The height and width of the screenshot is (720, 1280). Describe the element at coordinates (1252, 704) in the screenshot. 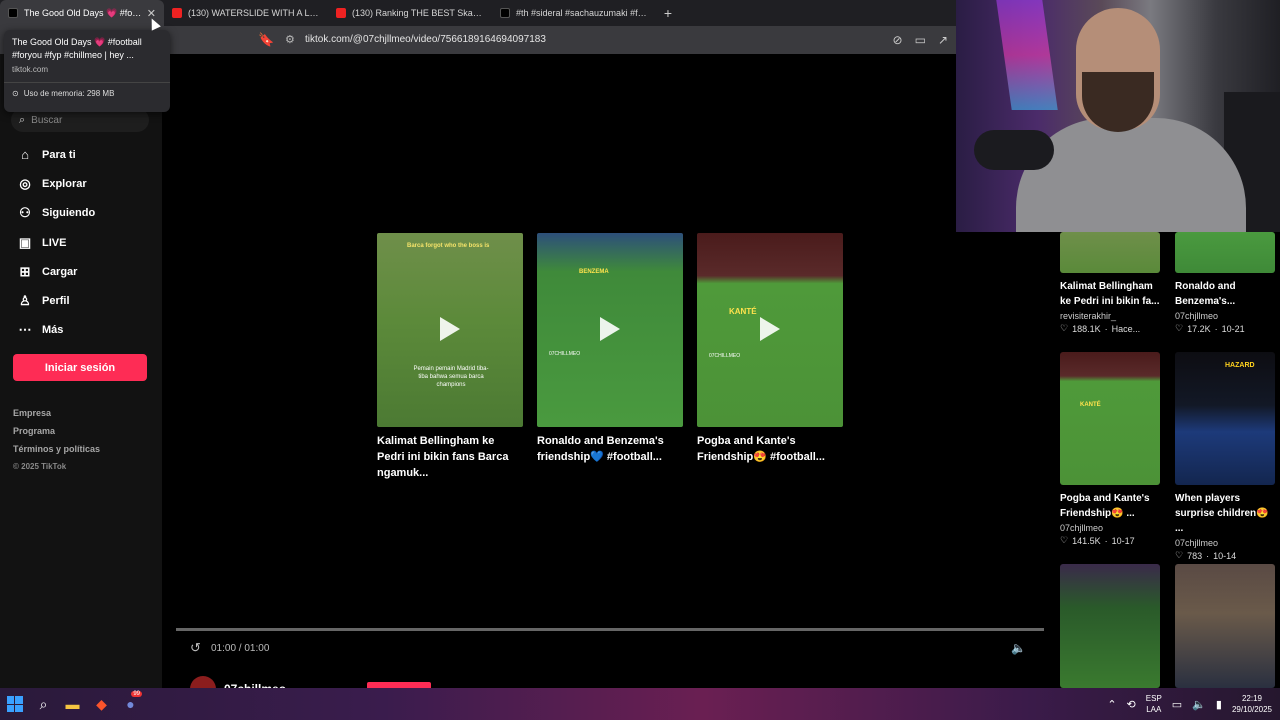

I see `clock: 22:19 29/10/2025` at that location.